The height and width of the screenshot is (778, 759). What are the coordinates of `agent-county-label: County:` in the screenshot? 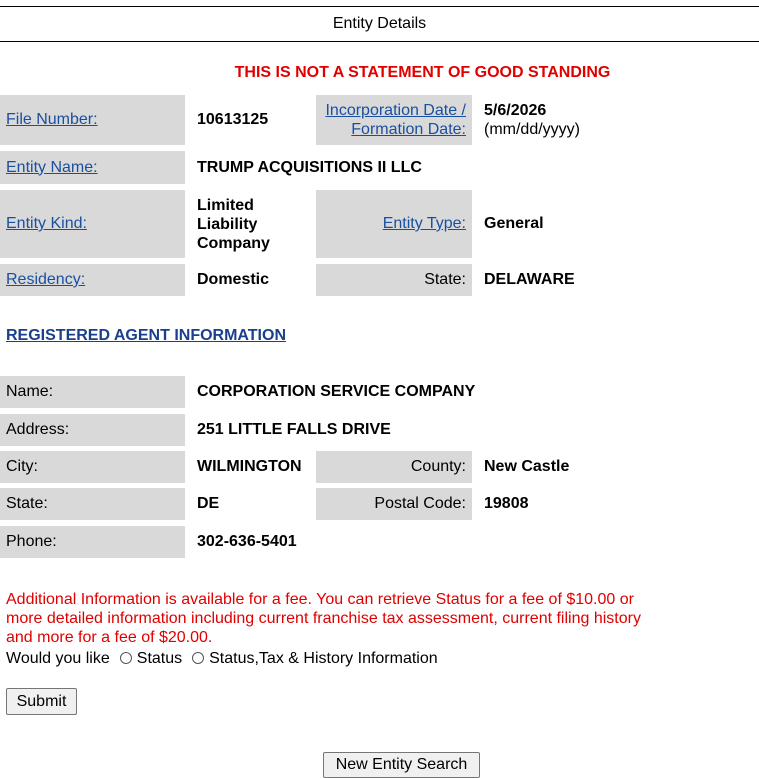 It's located at (394, 467).